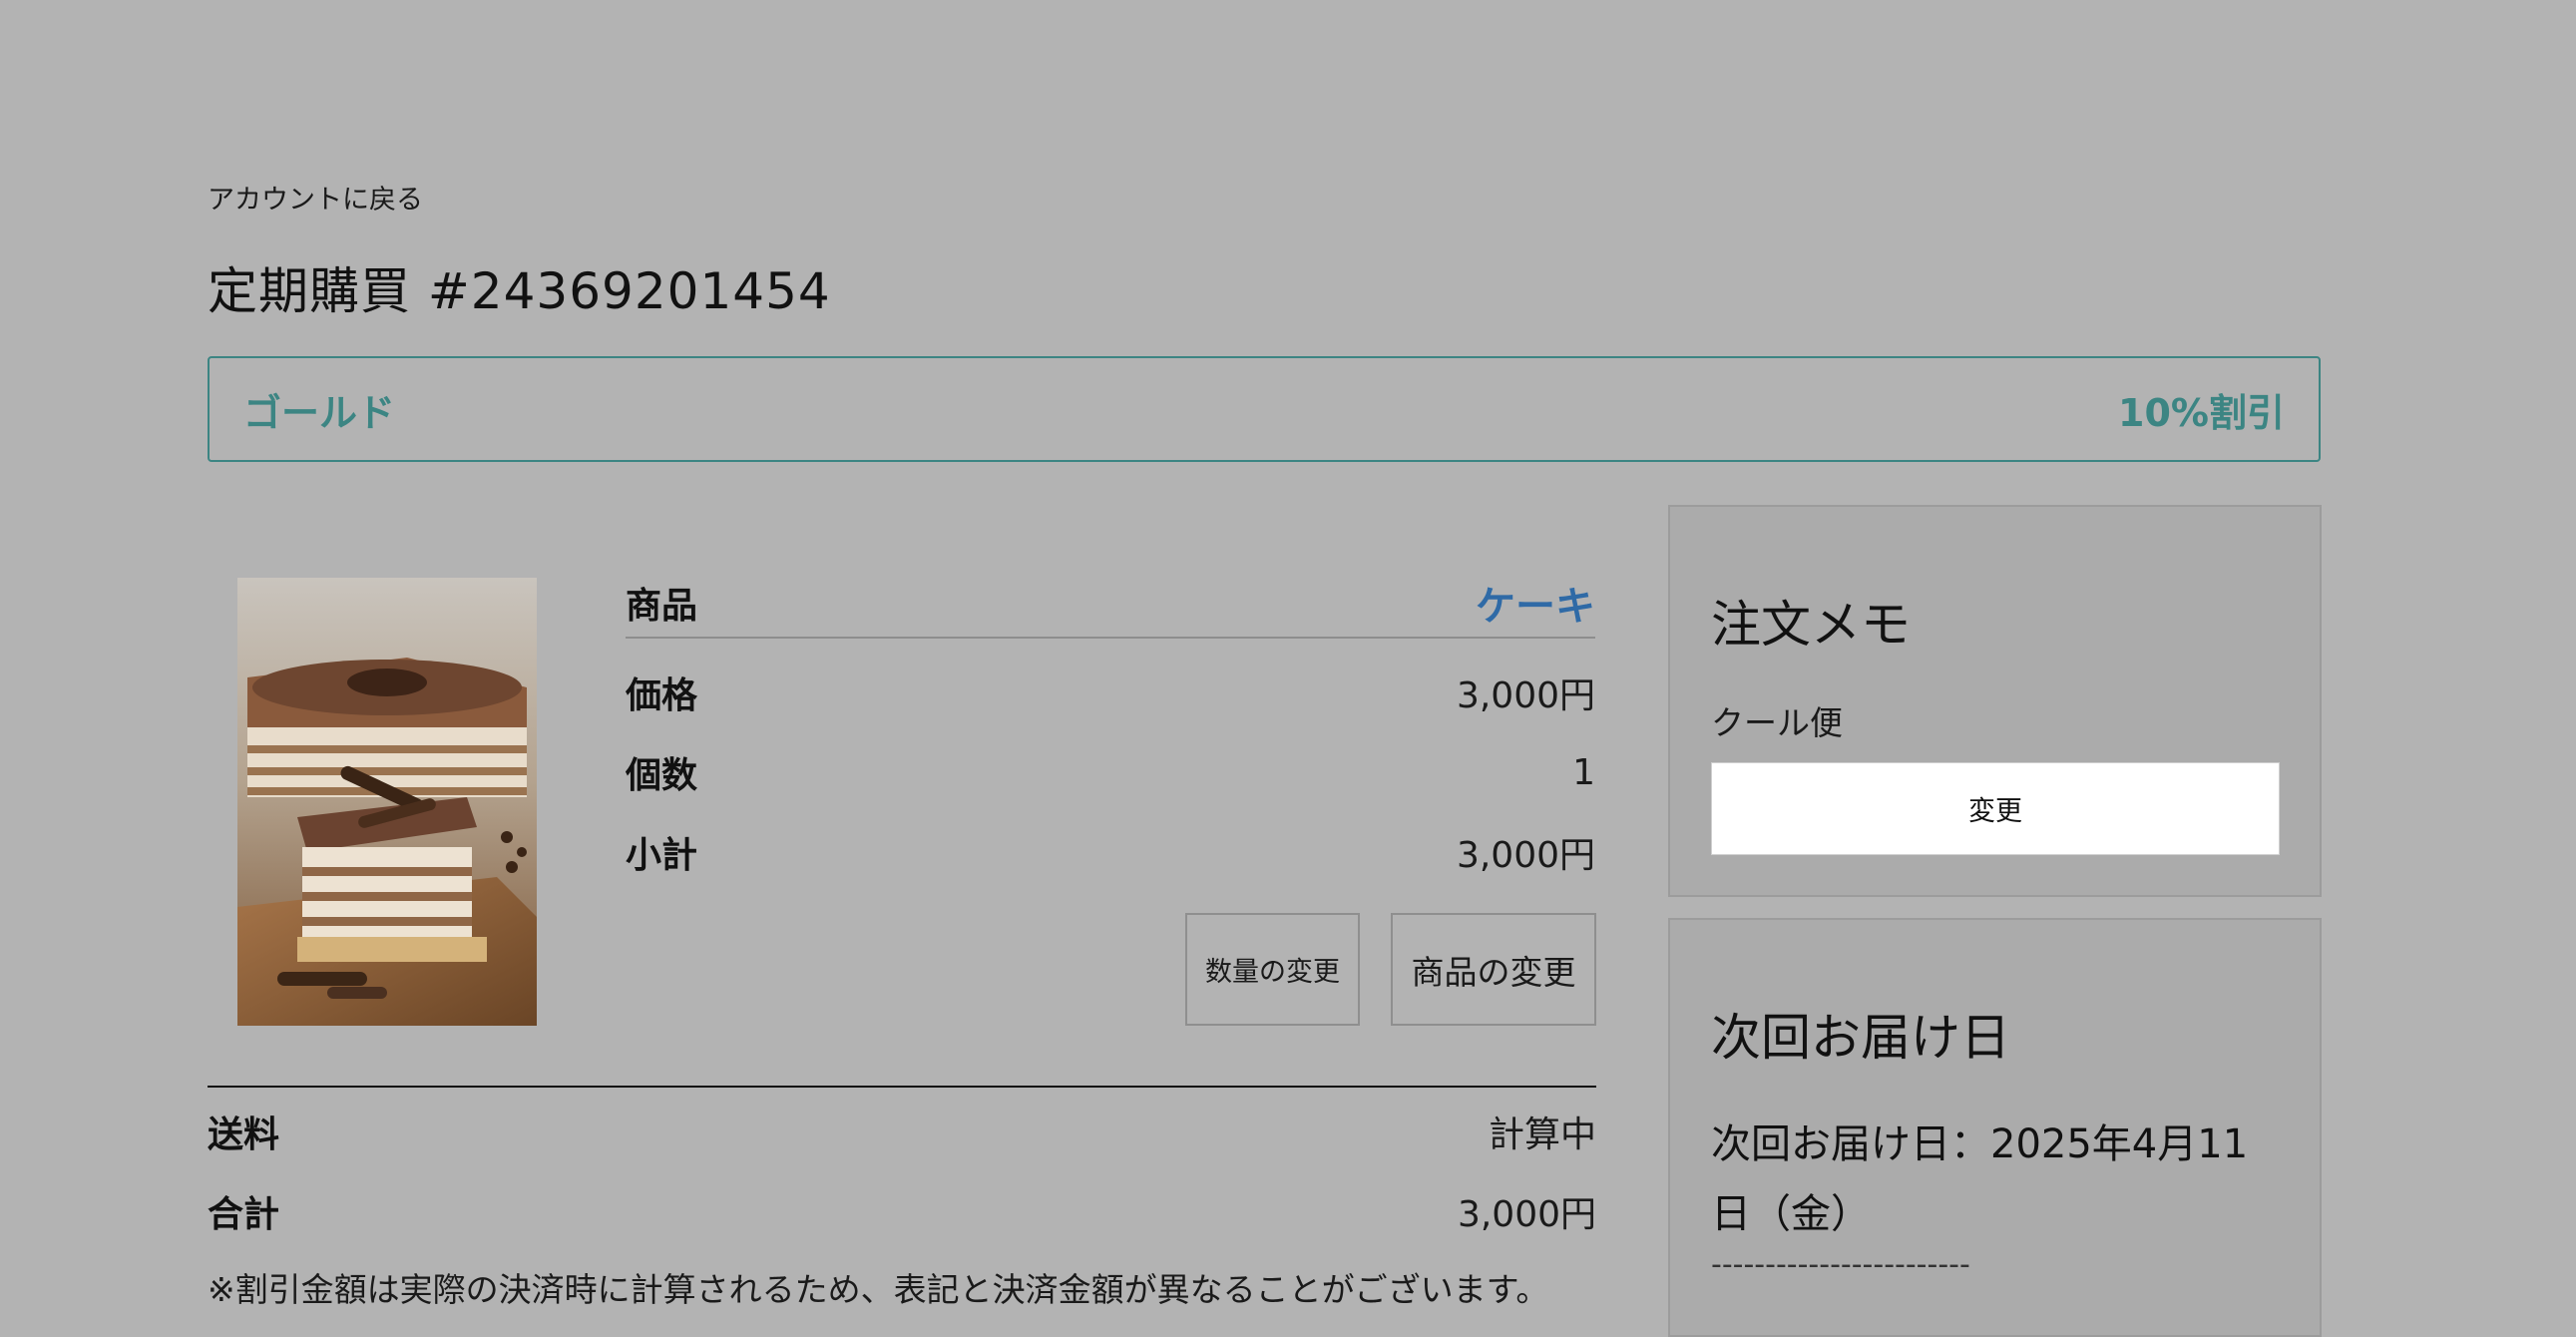 The height and width of the screenshot is (1337, 2576). What do you see at coordinates (662, 776) in the screenshot?
I see `quantity-label: 個数` at bounding box center [662, 776].